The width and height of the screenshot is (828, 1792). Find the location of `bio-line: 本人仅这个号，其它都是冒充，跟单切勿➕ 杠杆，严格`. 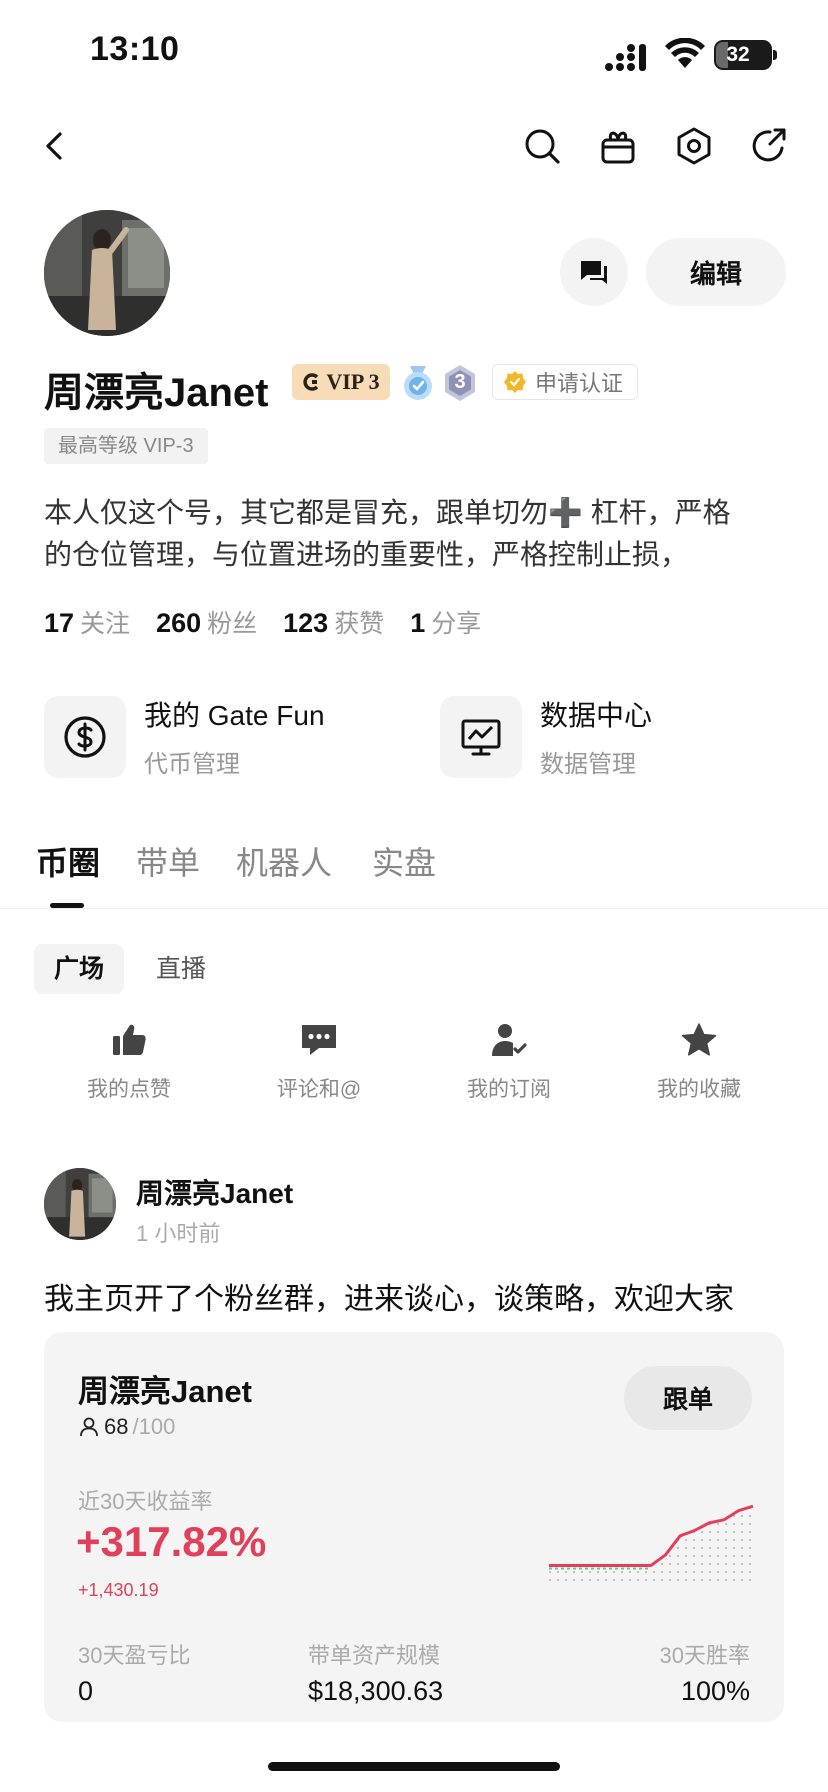

bio-line: 本人仅这个号，其它都是冒充，跟单切勿➕ 杠杆，严格 is located at coordinates (387, 512).